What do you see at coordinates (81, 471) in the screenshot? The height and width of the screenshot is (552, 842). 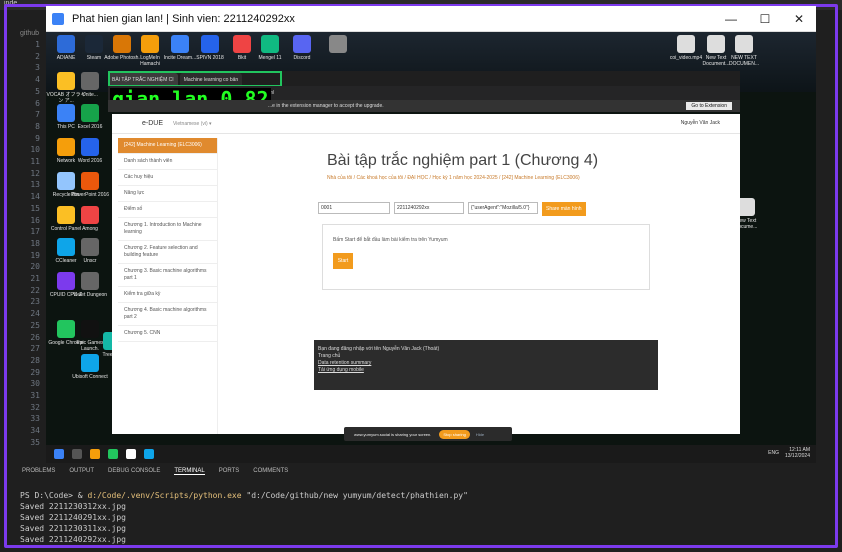 I see `tab-output: OUTPUT` at bounding box center [81, 471].